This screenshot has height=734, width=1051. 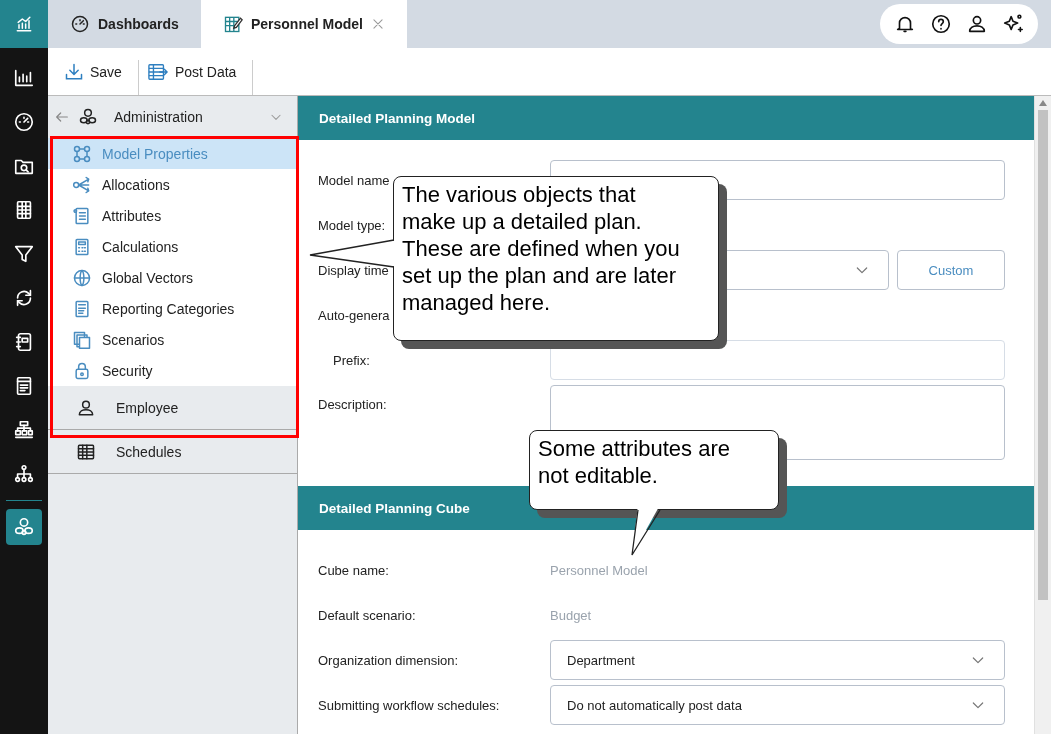 I want to click on field-label: Description:, so click(x=352, y=404).